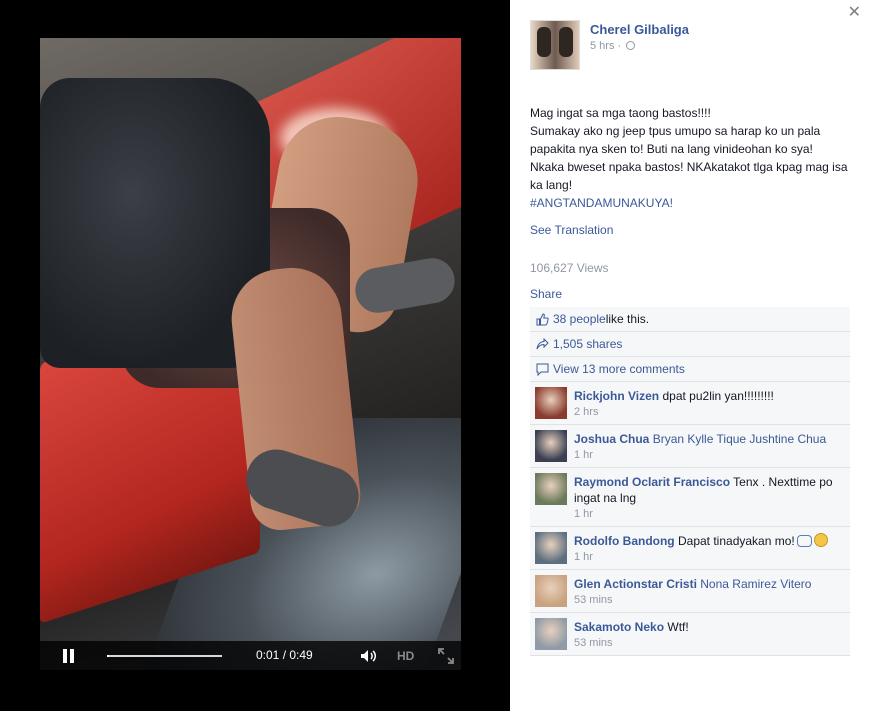 This screenshot has height=711, width=869. What do you see at coordinates (854, 12) in the screenshot?
I see `close-icon: ✕` at bounding box center [854, 12].